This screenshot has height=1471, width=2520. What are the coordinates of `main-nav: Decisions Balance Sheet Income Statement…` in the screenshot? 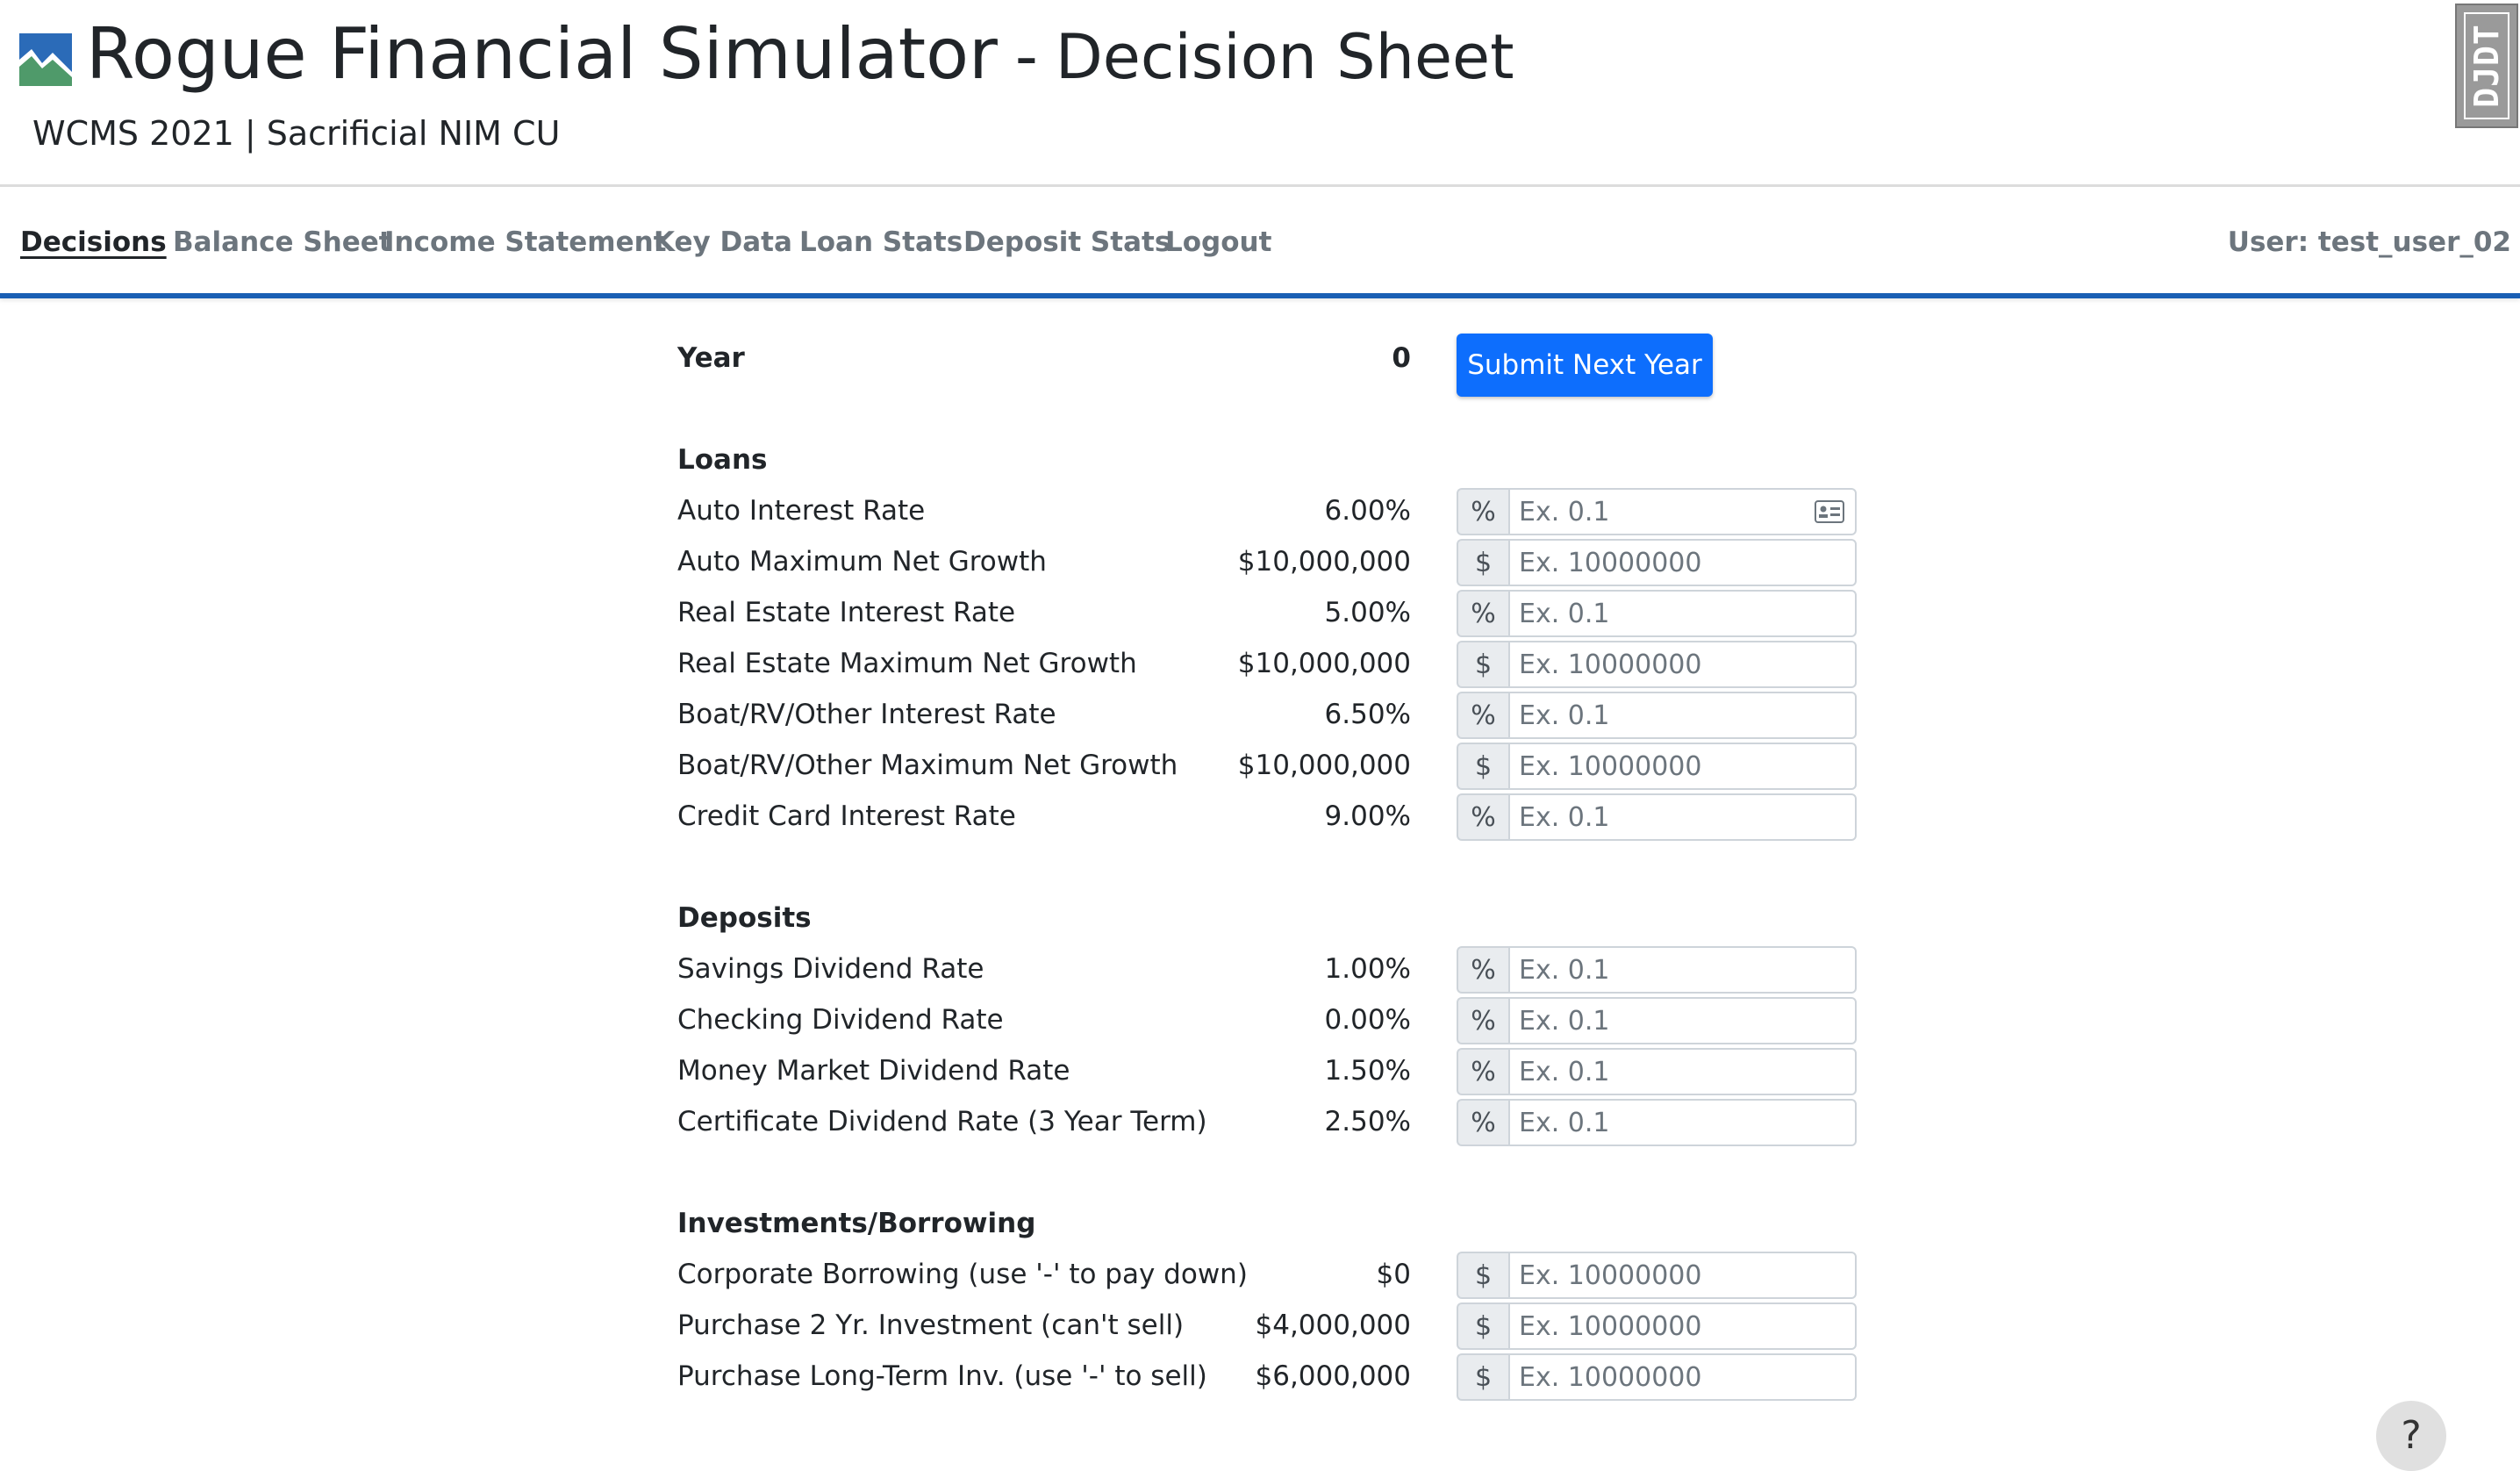 It's located at (1260, 241).